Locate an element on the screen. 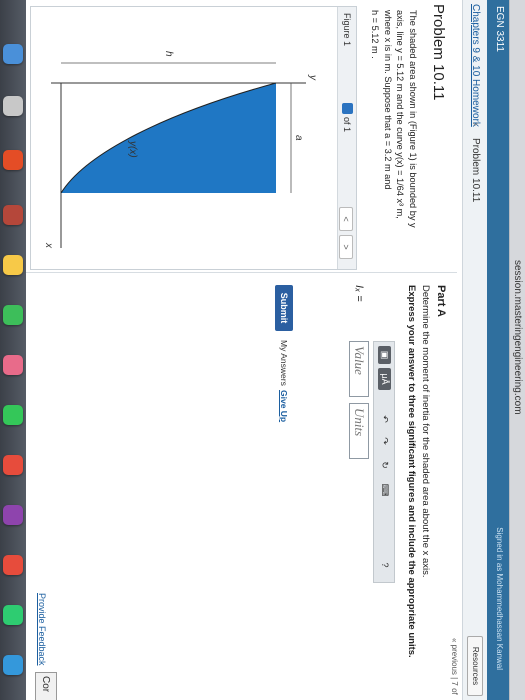 This screenshot has height=700, width=525. x-axis-label: x is located at coordinates (48, 245).